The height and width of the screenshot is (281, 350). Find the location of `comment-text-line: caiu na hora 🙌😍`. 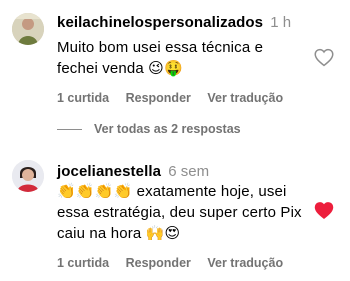

comment-text-line: caiu na hora 🙌😍 is located at coordinates (119, 233).